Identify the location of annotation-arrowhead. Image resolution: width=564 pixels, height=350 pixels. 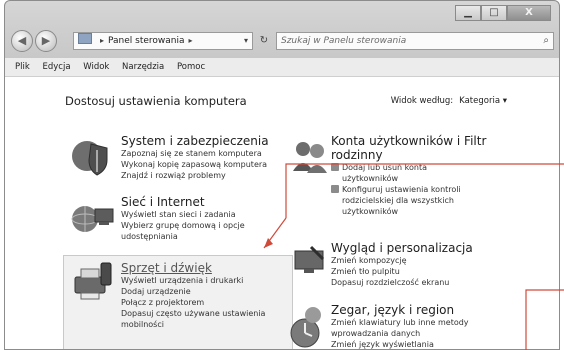
(268, 243).